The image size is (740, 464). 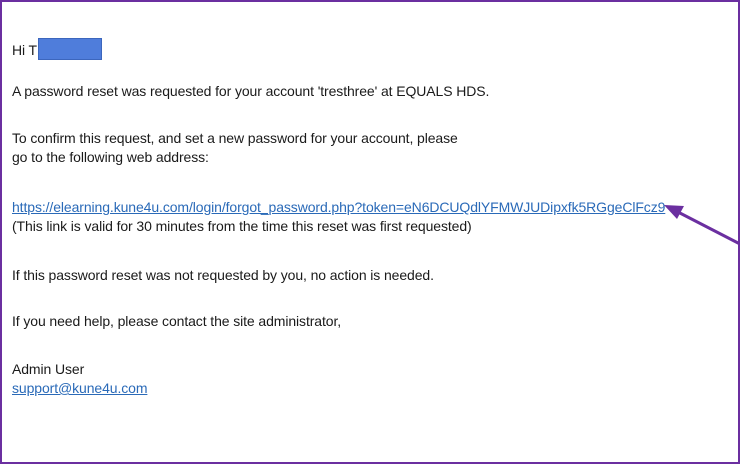 What do you see at coordinates (25, 50) in the screenshot?
I see `greeting-text: Hi T` at bounding box center [25, 50].